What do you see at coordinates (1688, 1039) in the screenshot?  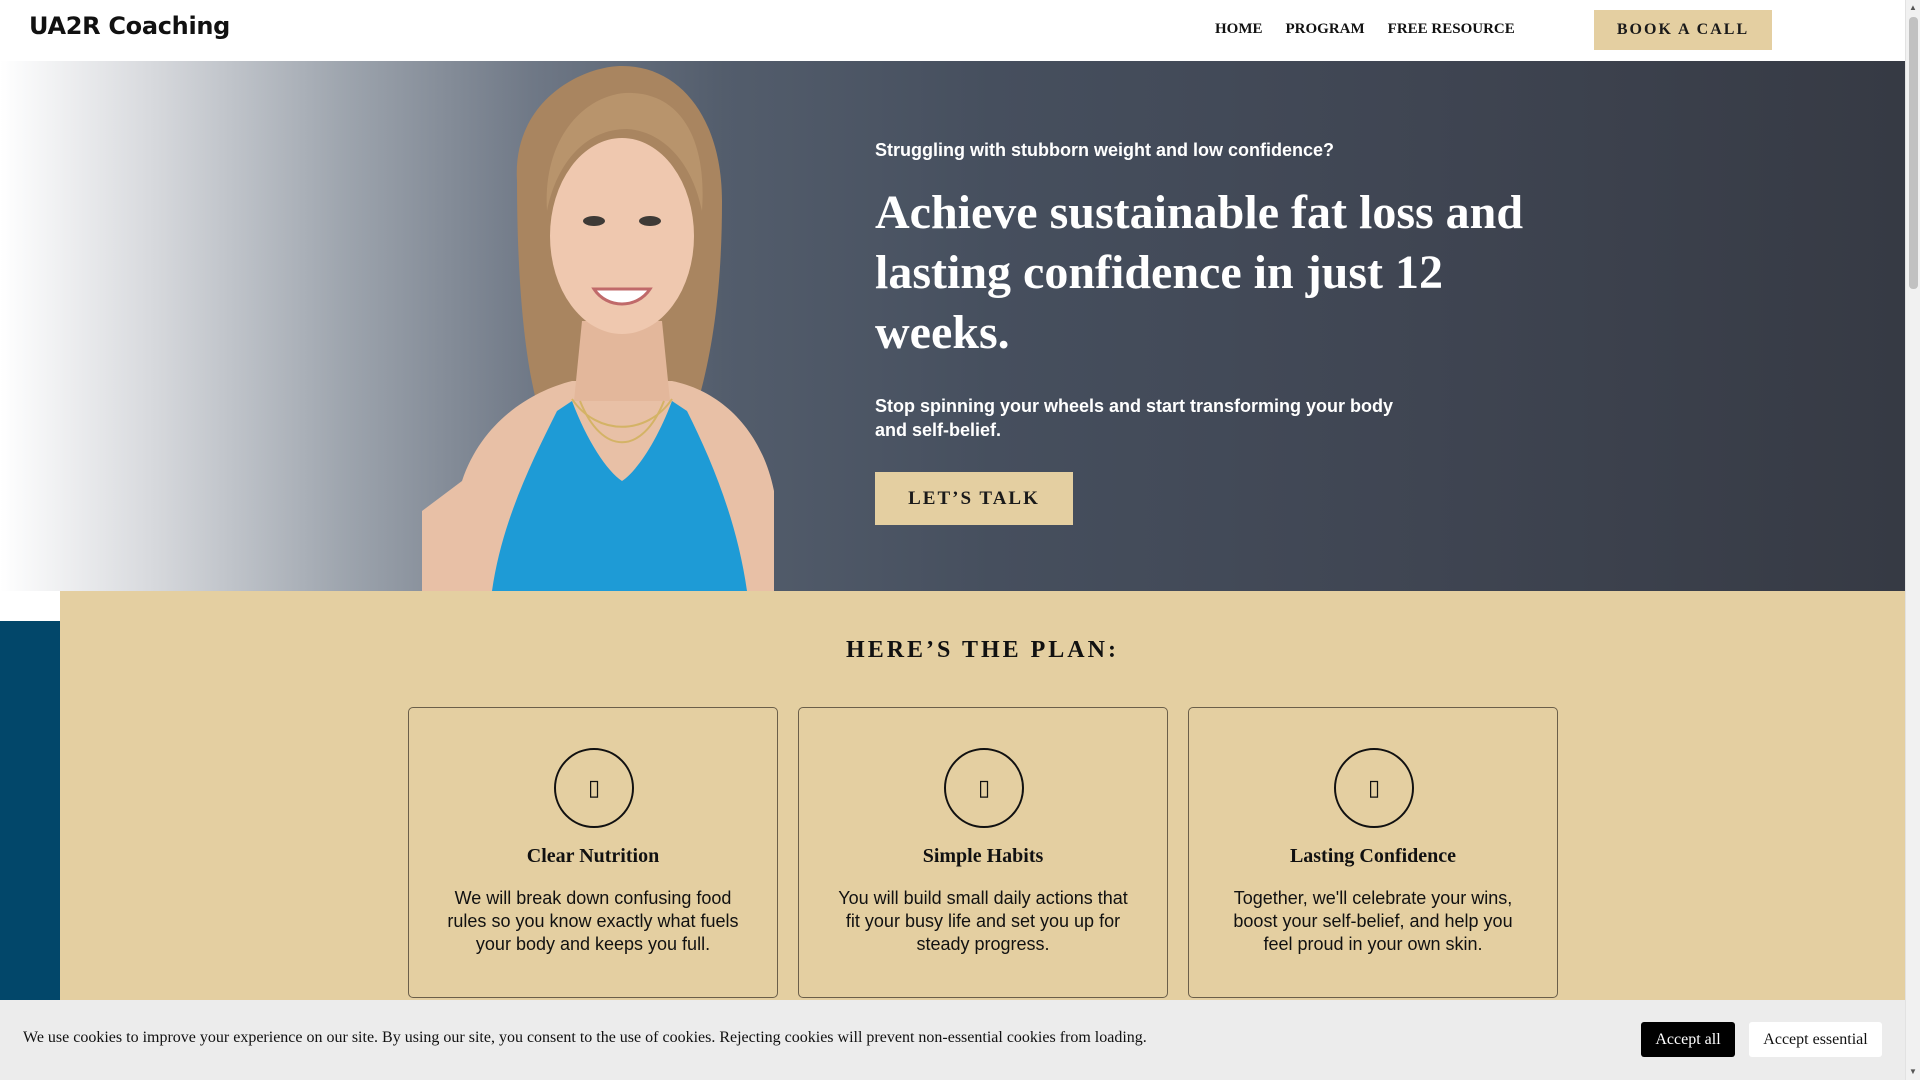 I see `accept-all-button: Accept all` at bounding box center [1688, 1039].